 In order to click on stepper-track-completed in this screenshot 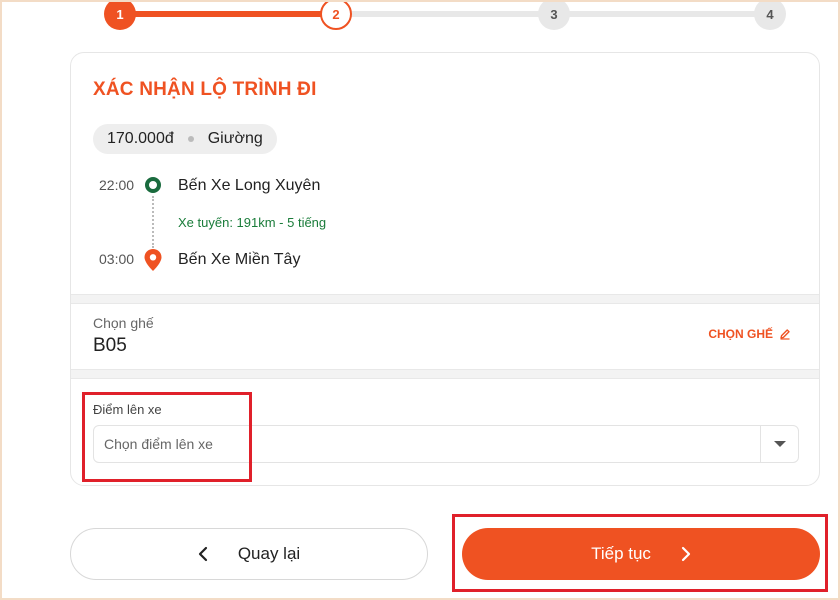, I will do `click(228, 14)`.